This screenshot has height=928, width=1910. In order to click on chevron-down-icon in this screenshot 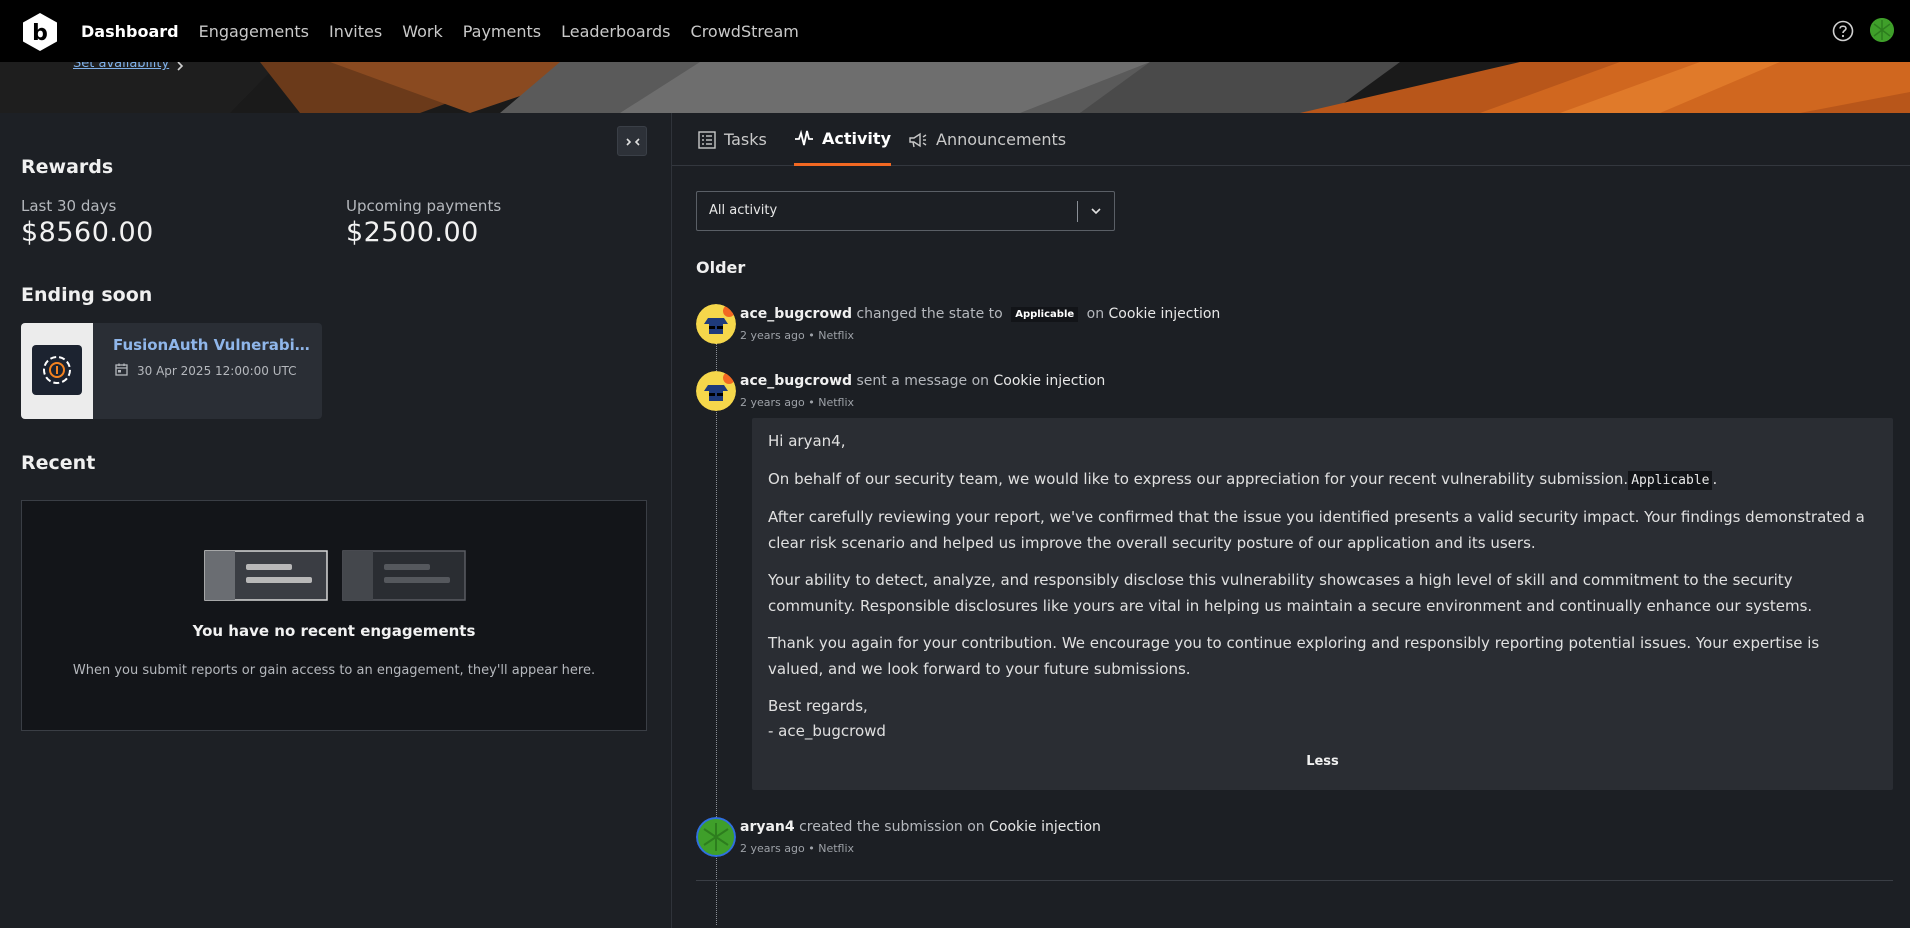, I will do `click(1096, 211)`.